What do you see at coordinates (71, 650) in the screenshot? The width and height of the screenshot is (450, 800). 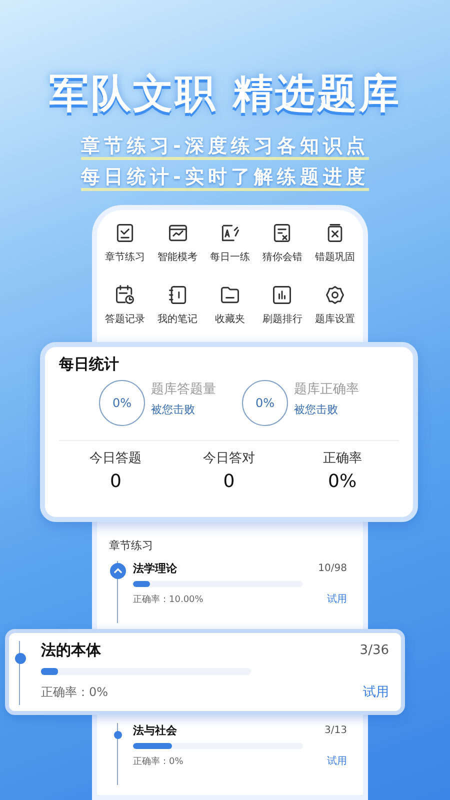 I see `chapter-title: 法的本体` at bounding box center [71, 650].